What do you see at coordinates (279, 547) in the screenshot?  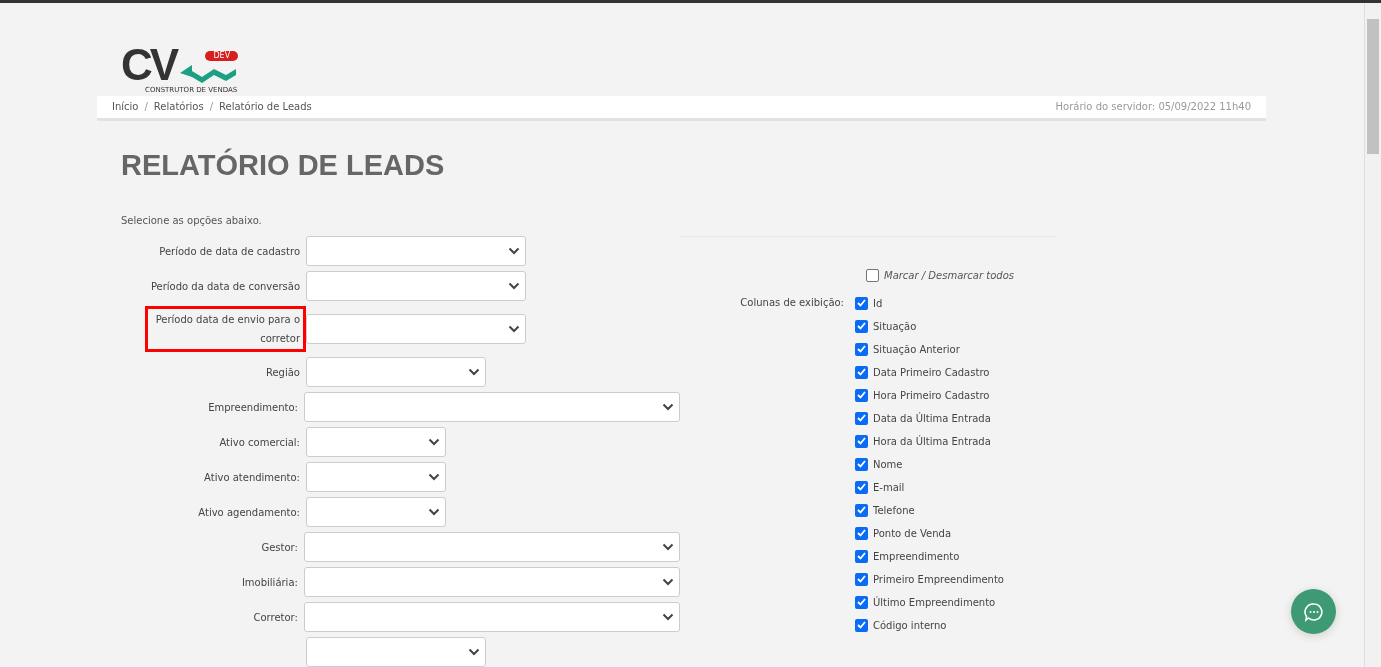 I see `field-label: Gestor:` at bounding box center [279, 547].